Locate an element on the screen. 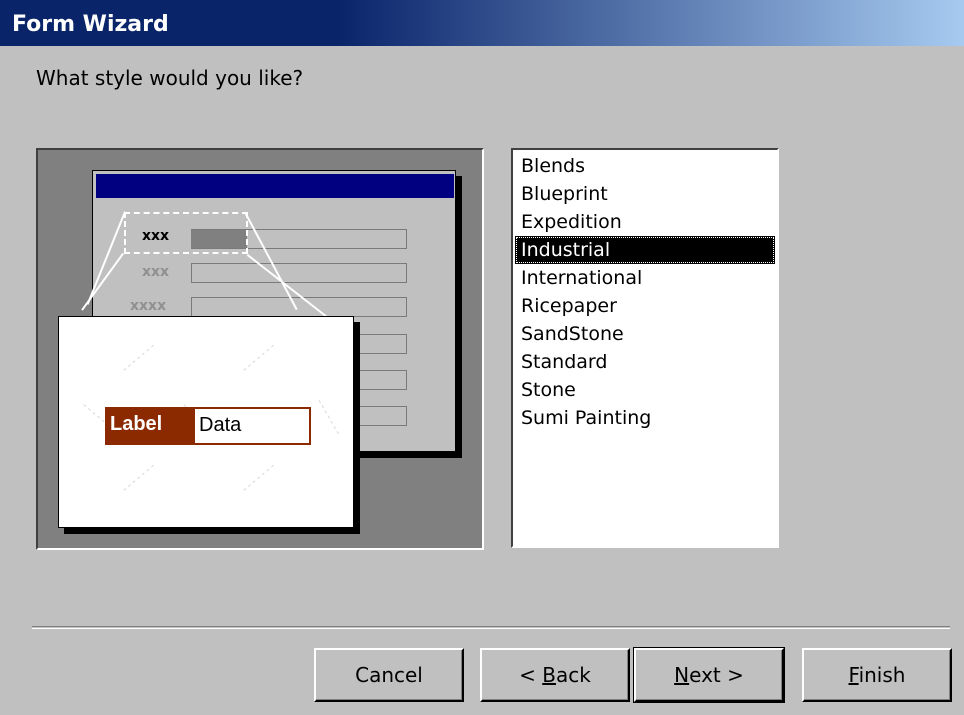 The image size is (964, 715). preview-field-label: xxxx is located at coordinates (148, 306).